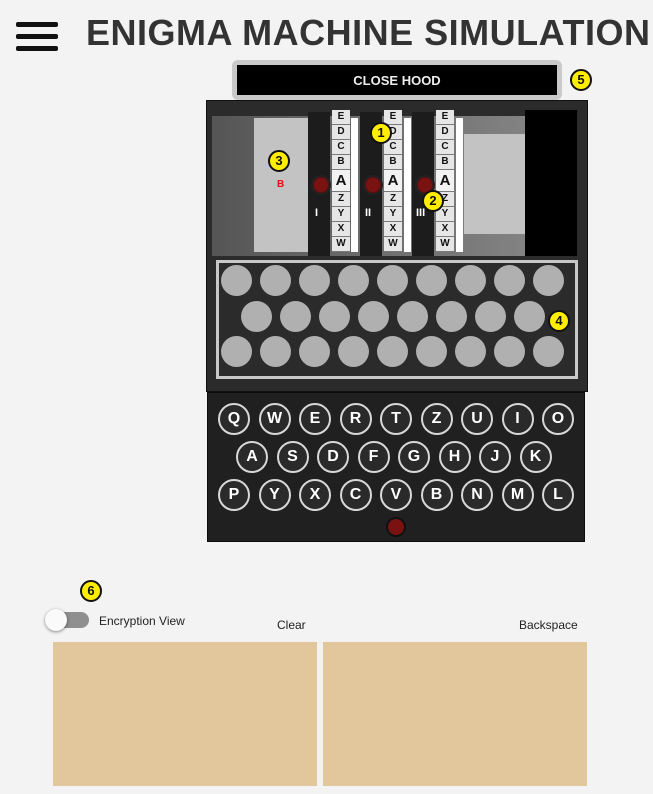 The width and height of the screenshot is (653, 794). What do you see at coordinates (495, 184) in the screenshot?
I see `entry-wheel-panel` at bounding box center [495, 184].